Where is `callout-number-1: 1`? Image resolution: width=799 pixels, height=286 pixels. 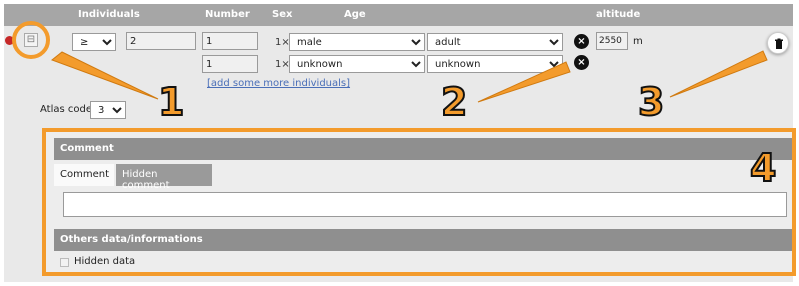
callout-number-1: 1 is located at coordinates (171, 102).